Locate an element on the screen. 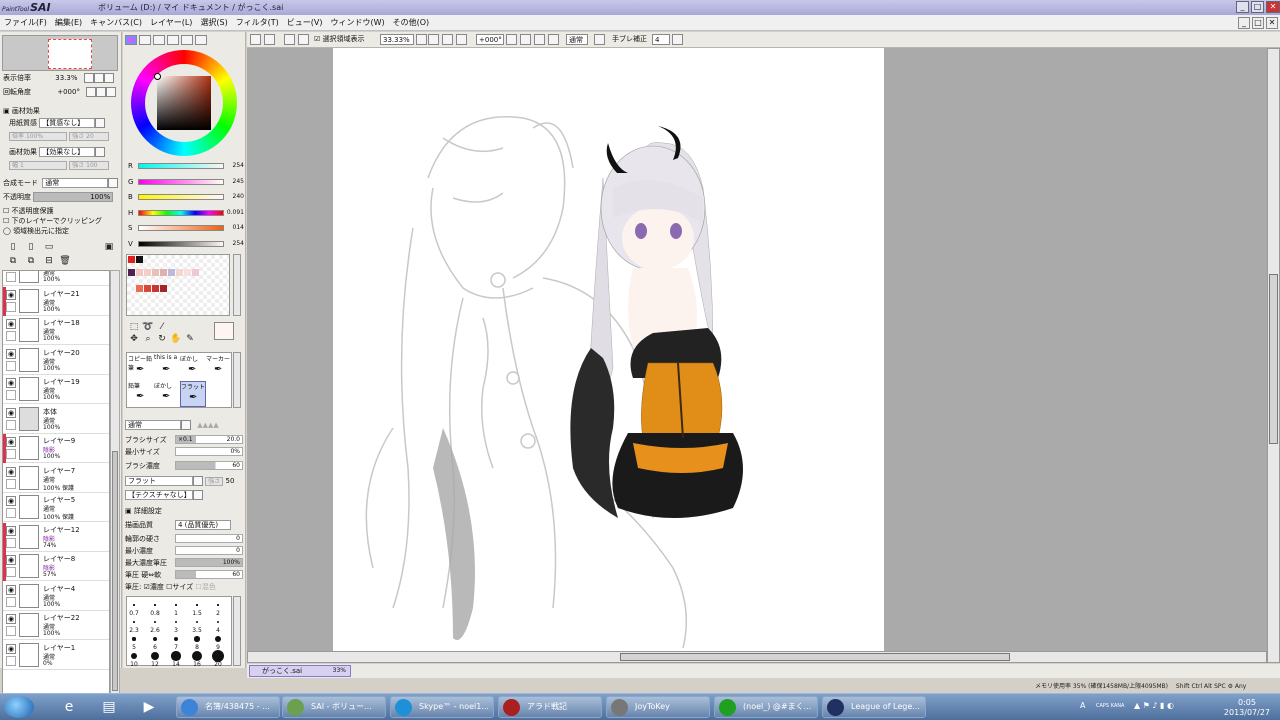 This screenshot has width=1280, height=720. brush-tool: フラット ✒ is located at coordinates (193, 394).